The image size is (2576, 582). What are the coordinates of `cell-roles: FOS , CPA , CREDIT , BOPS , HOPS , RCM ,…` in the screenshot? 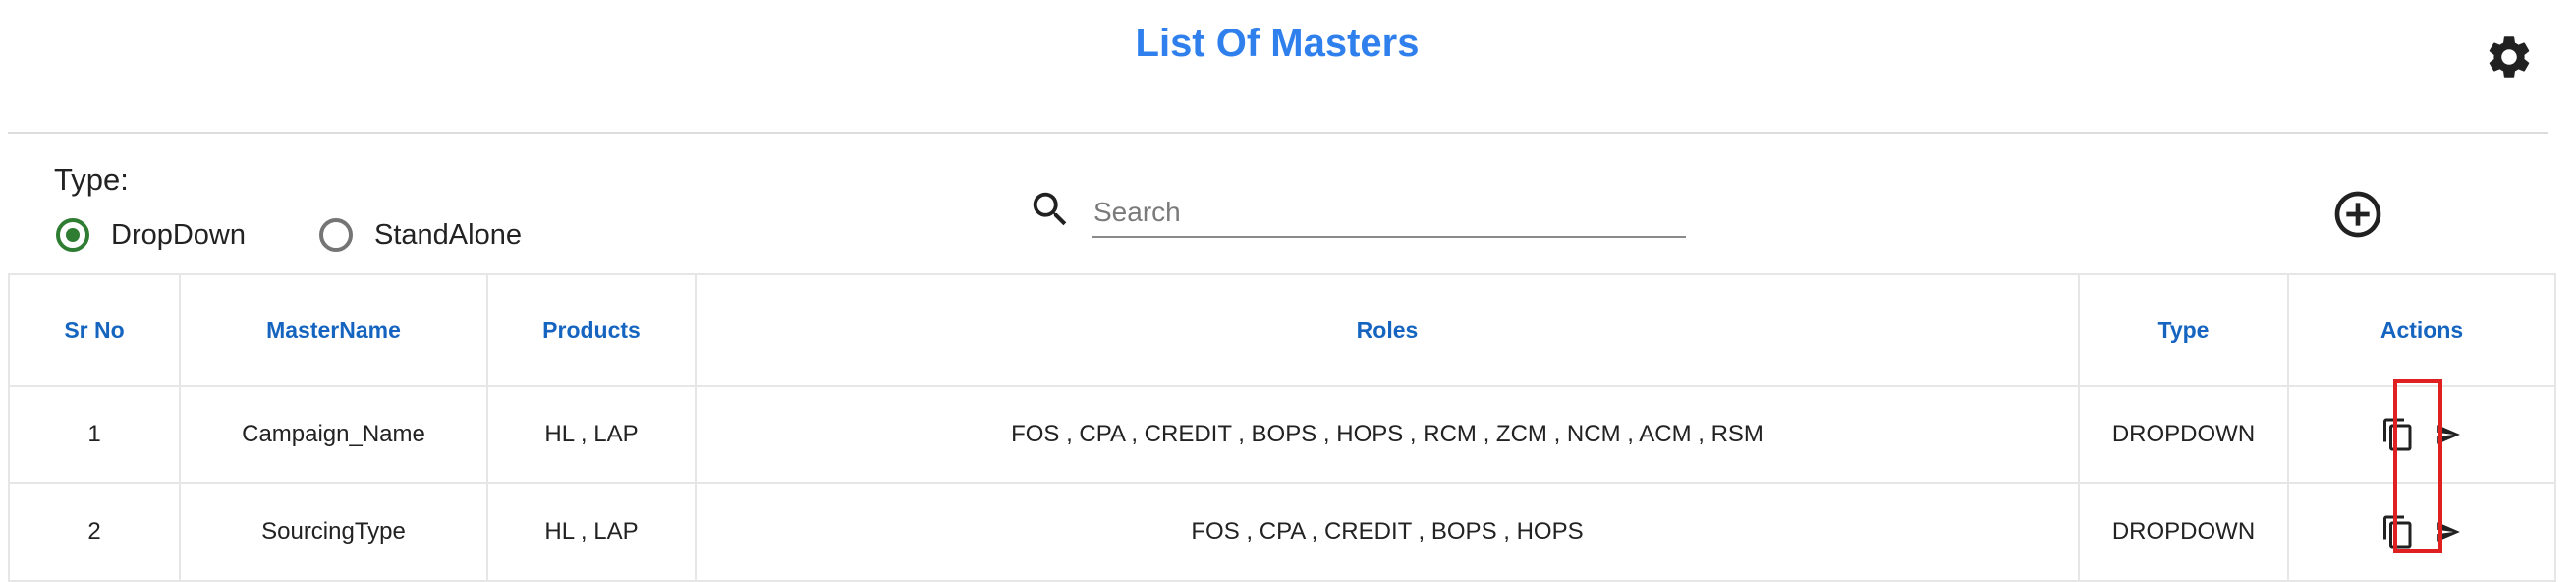 It's located at (1387, 434).